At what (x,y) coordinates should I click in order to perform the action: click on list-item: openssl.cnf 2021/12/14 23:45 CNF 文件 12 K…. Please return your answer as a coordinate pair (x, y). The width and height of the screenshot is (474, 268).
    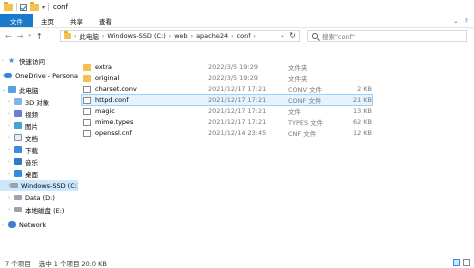
    Looking at the image, I should click on (227, 133).